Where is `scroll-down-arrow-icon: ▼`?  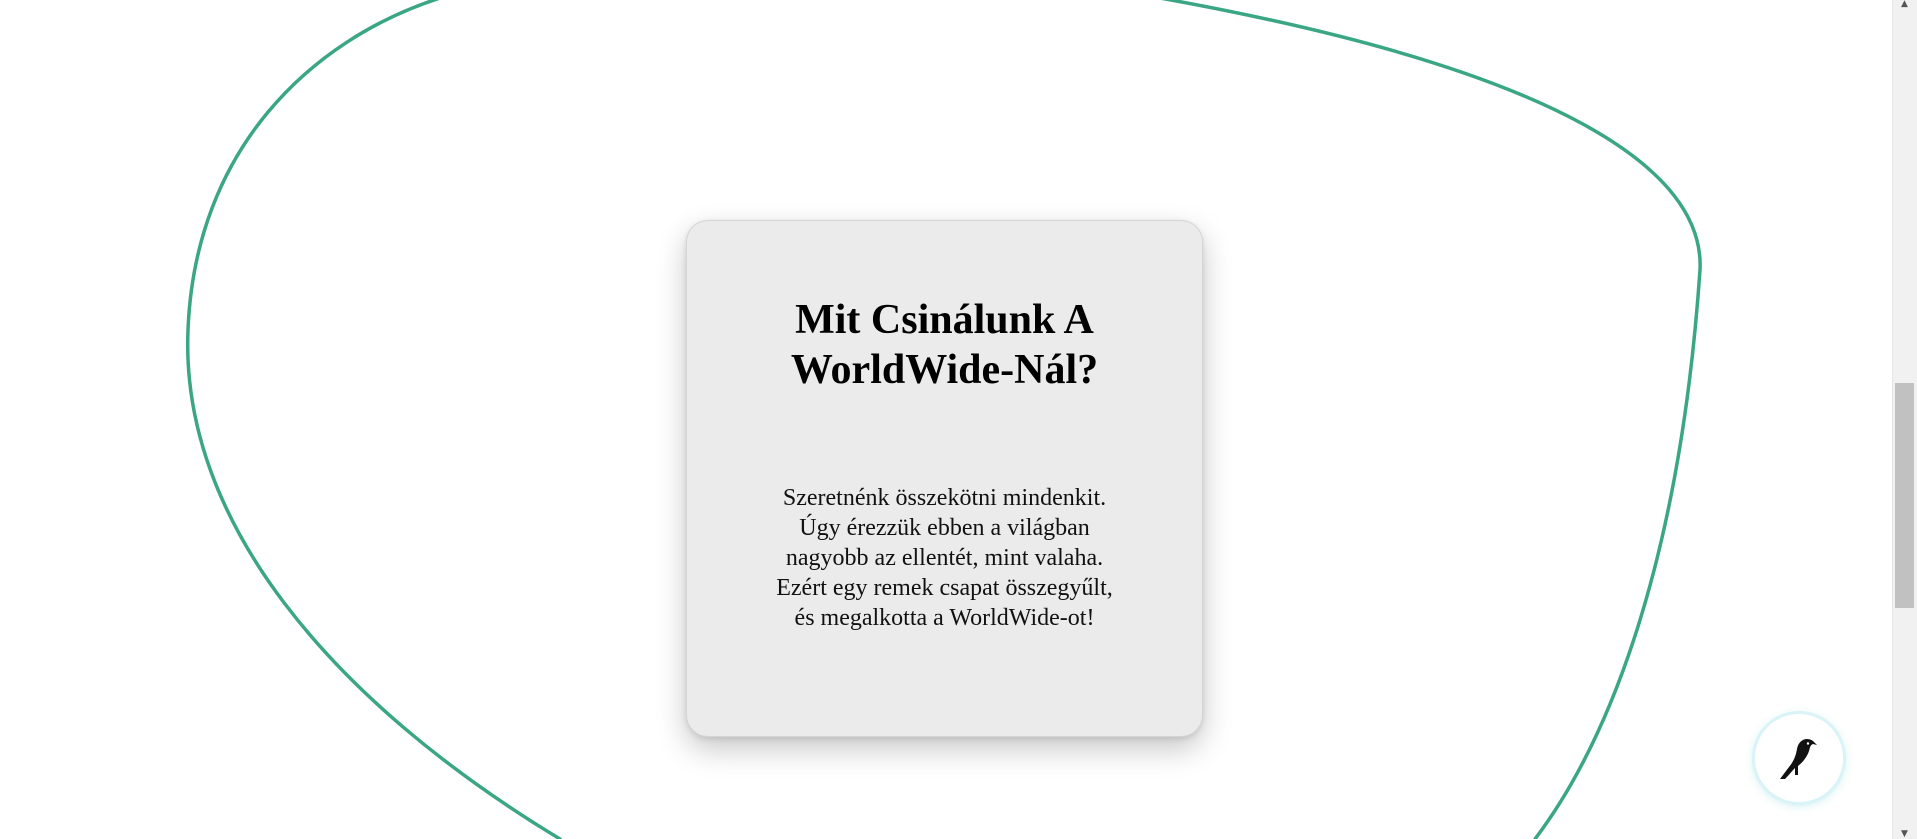
scroll-down-arrow-icon: ▼ is located at coordinates (1904, 834).